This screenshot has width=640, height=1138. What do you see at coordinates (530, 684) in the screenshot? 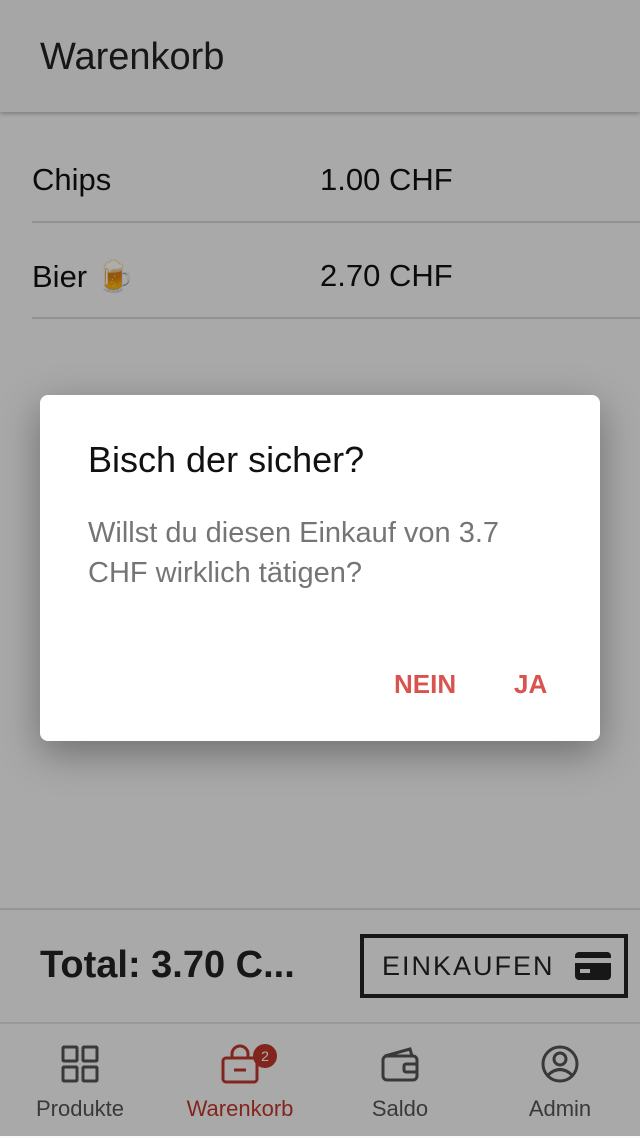
I see `confirm-button: JA` at bounding box center [530, 684].